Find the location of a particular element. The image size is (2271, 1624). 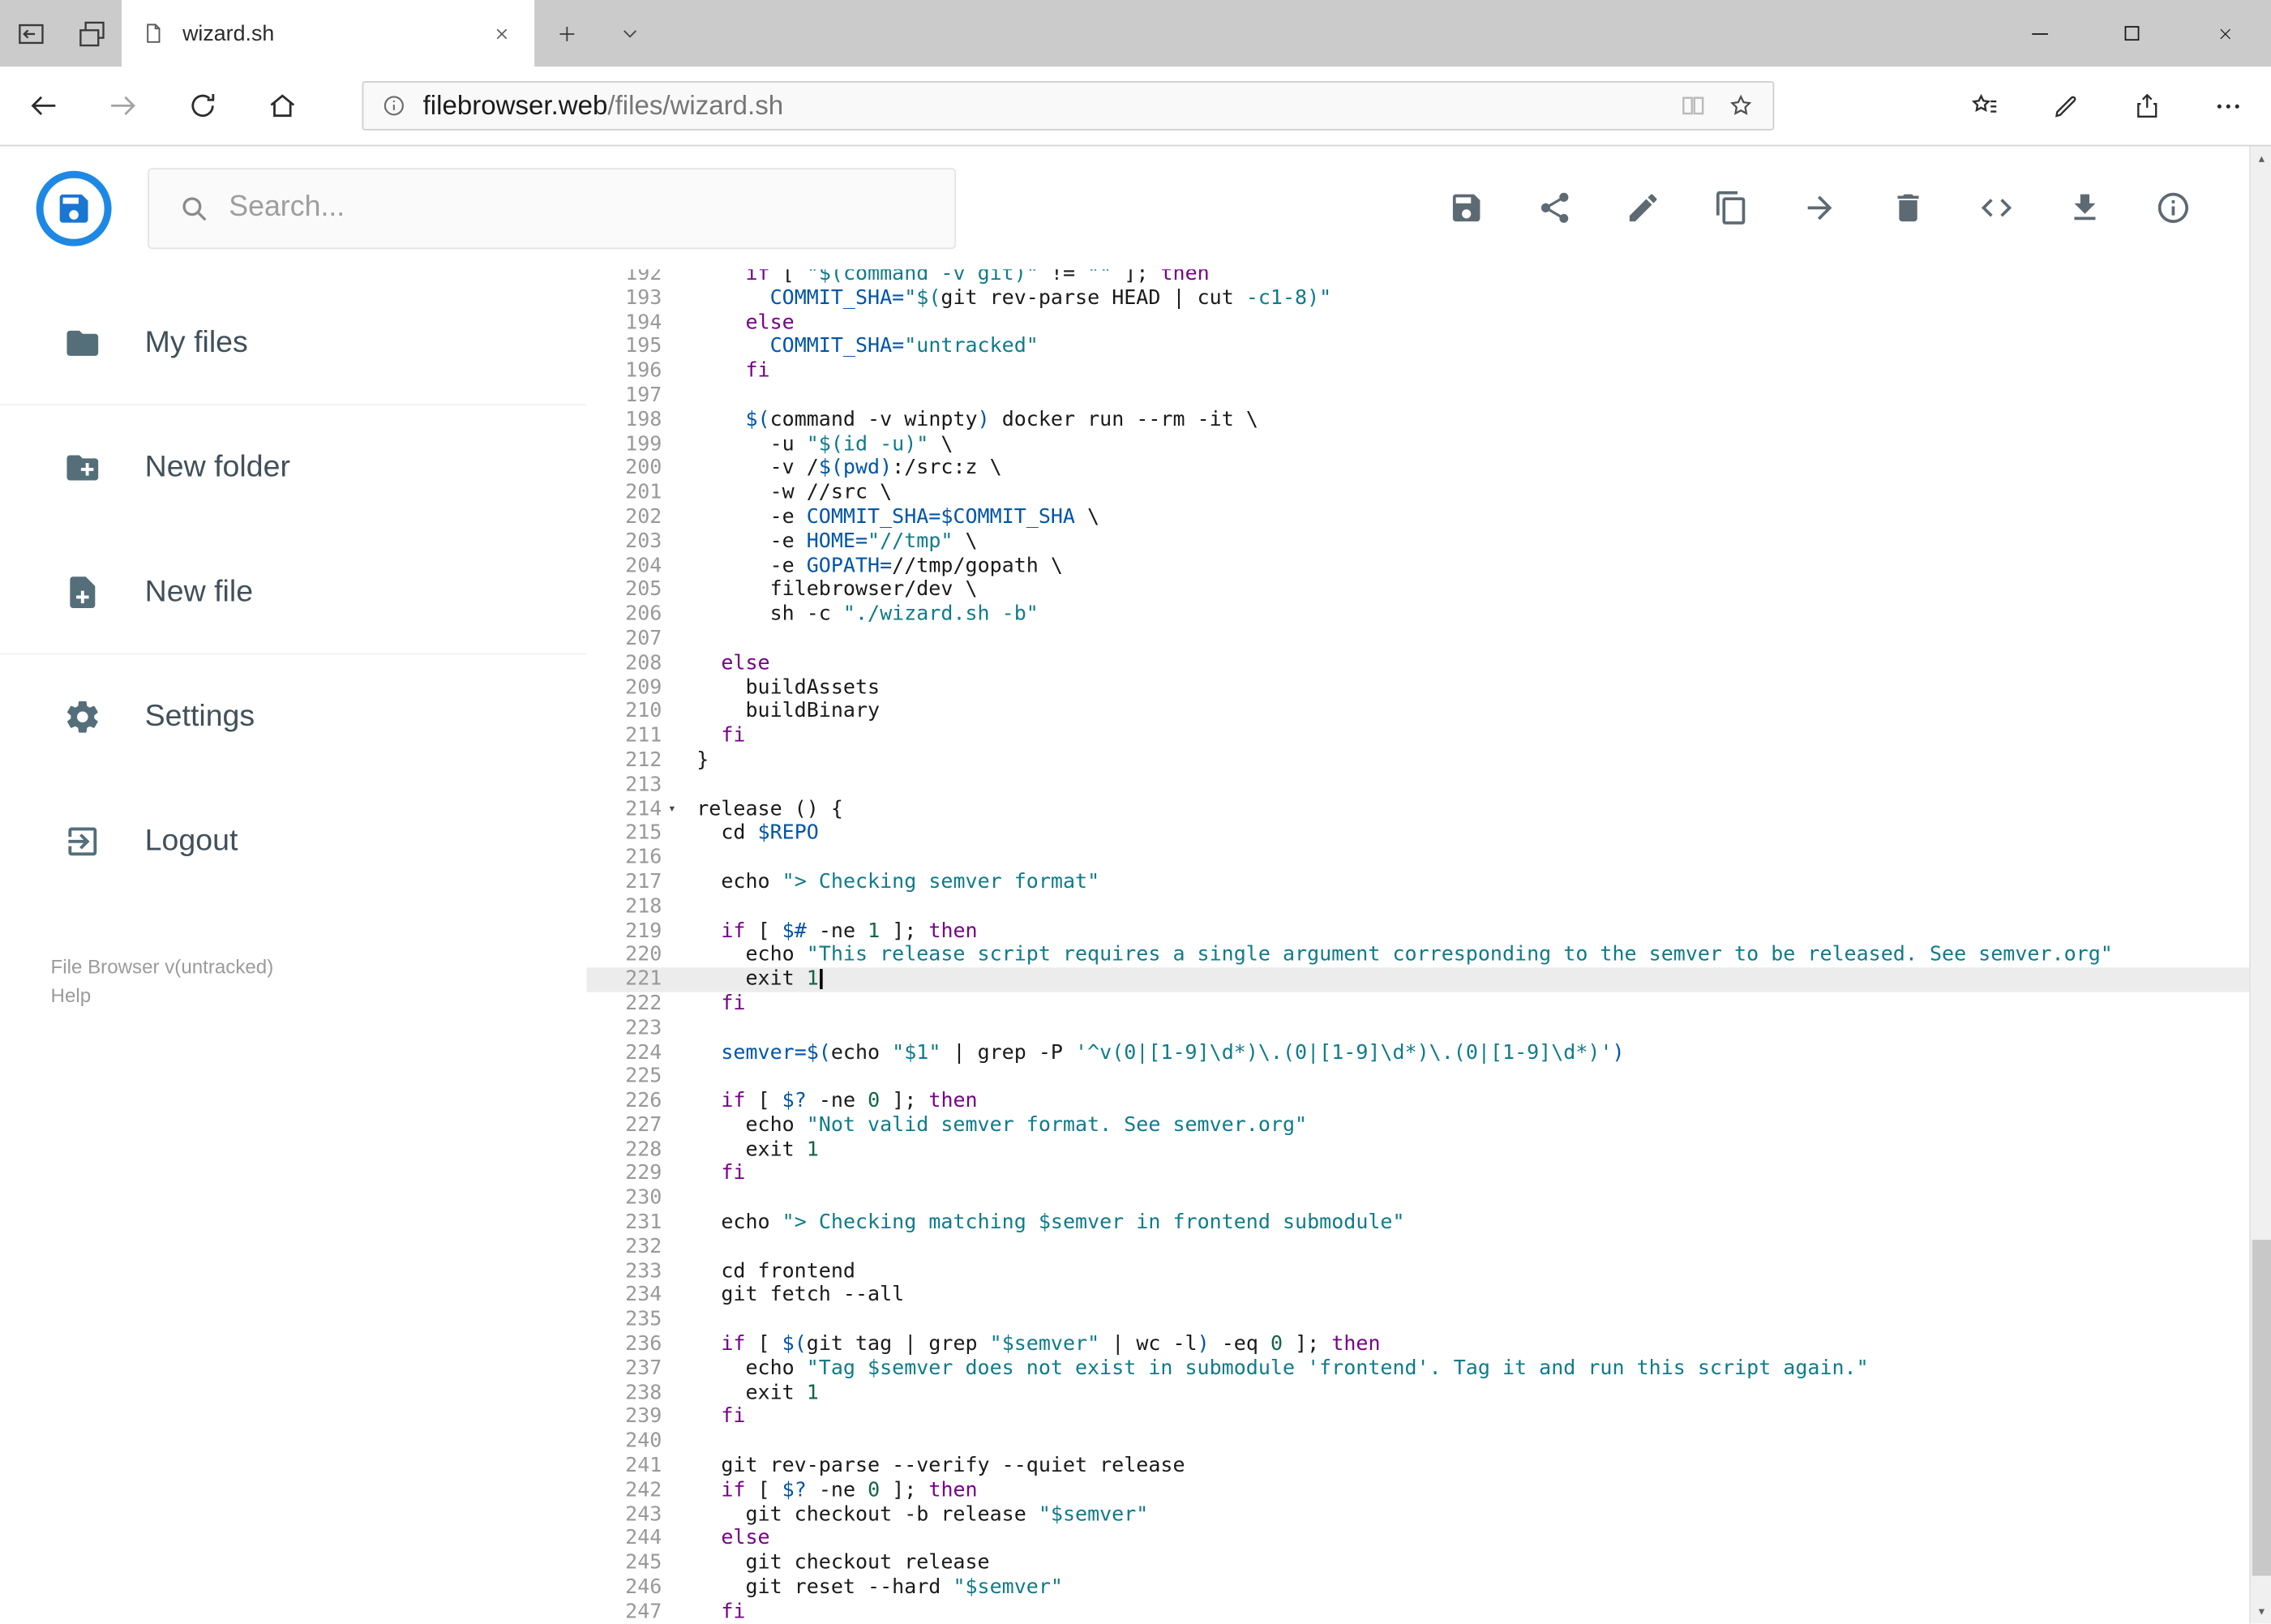

code-line-205: 205 filebrowser/dev \ is located at coordinates (1418, 590).